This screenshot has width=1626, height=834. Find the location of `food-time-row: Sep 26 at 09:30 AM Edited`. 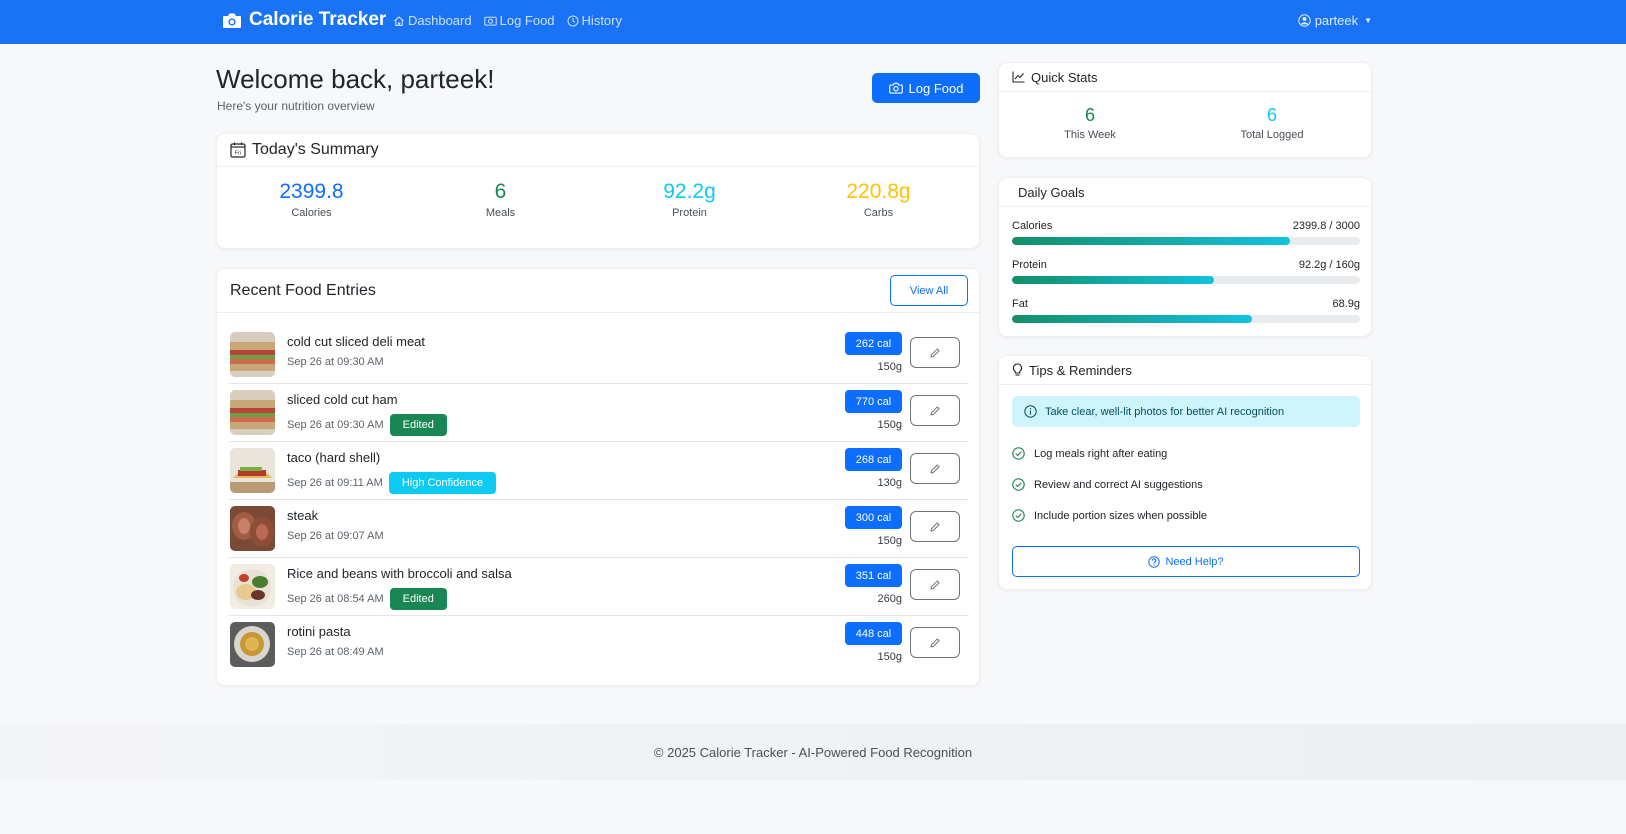

food-time-row: Sep 26 at 09:30 AM Edited is located at coordinates (367, 425).